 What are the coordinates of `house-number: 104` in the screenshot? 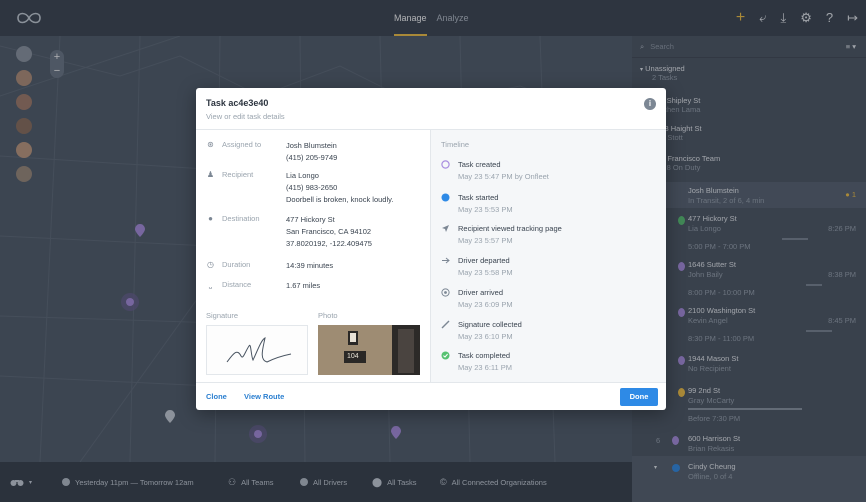 It's located at (353, 356).